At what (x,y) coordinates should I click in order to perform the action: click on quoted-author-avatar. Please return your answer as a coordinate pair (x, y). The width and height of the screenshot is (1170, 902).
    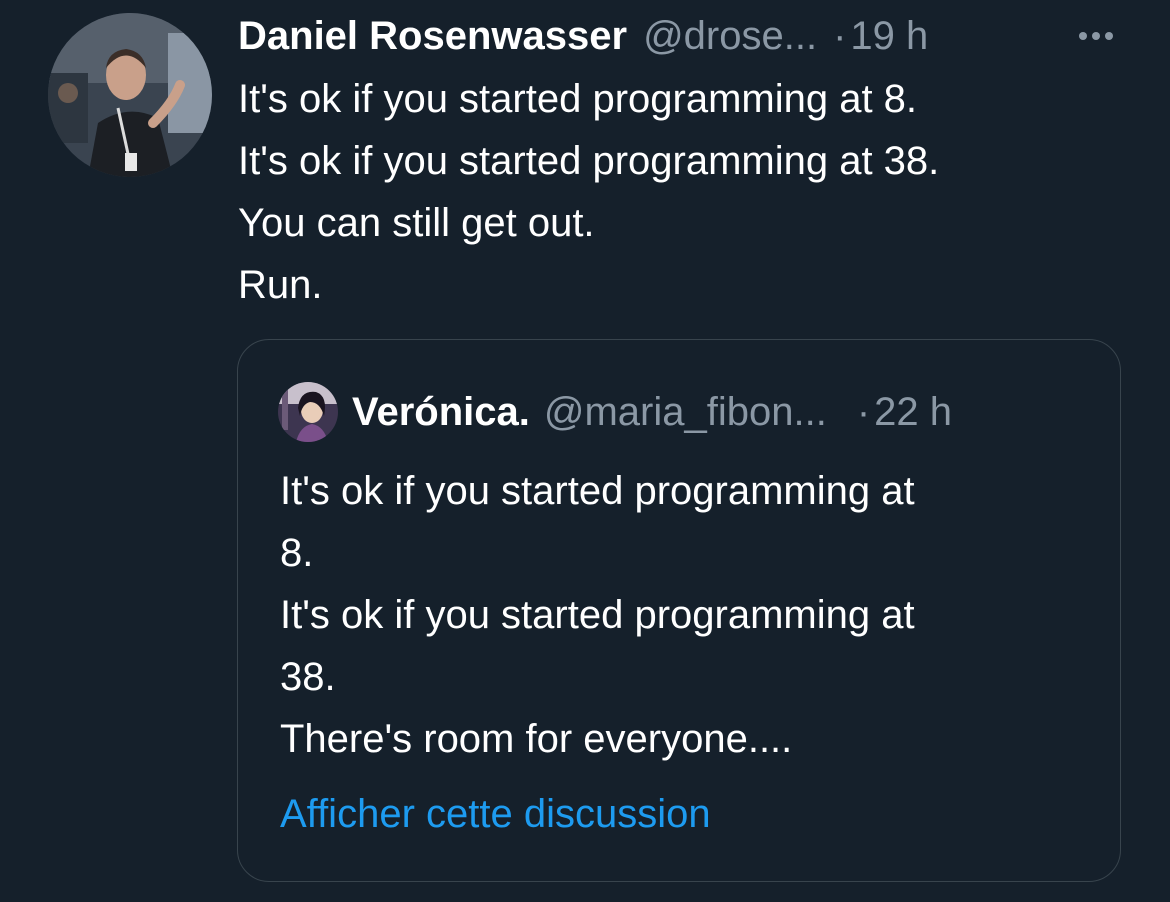
    Looking at the image, I should click on (308, 412).